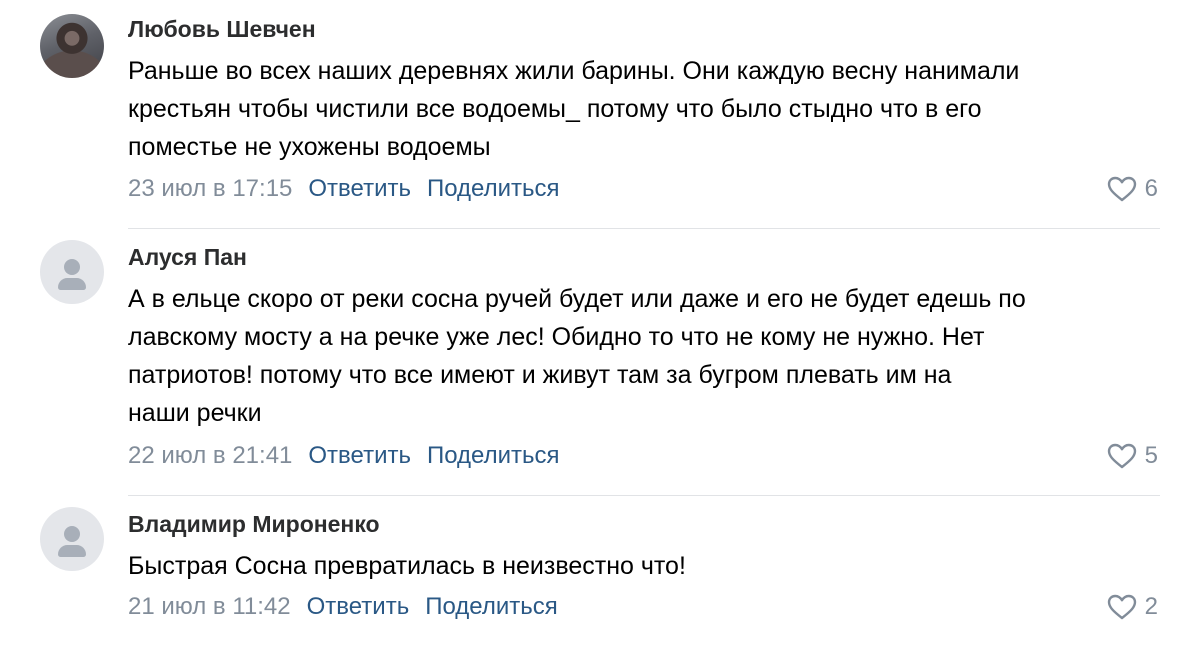 The width and height of the screenshot is (1200, 663). I want to click on comment-date: 22 июл в 21:41, so click(210, 456).